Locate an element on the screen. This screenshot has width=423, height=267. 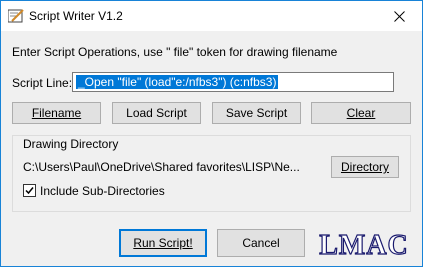
lmac-logo-text: LMAC is located at coordinates (364, 244).